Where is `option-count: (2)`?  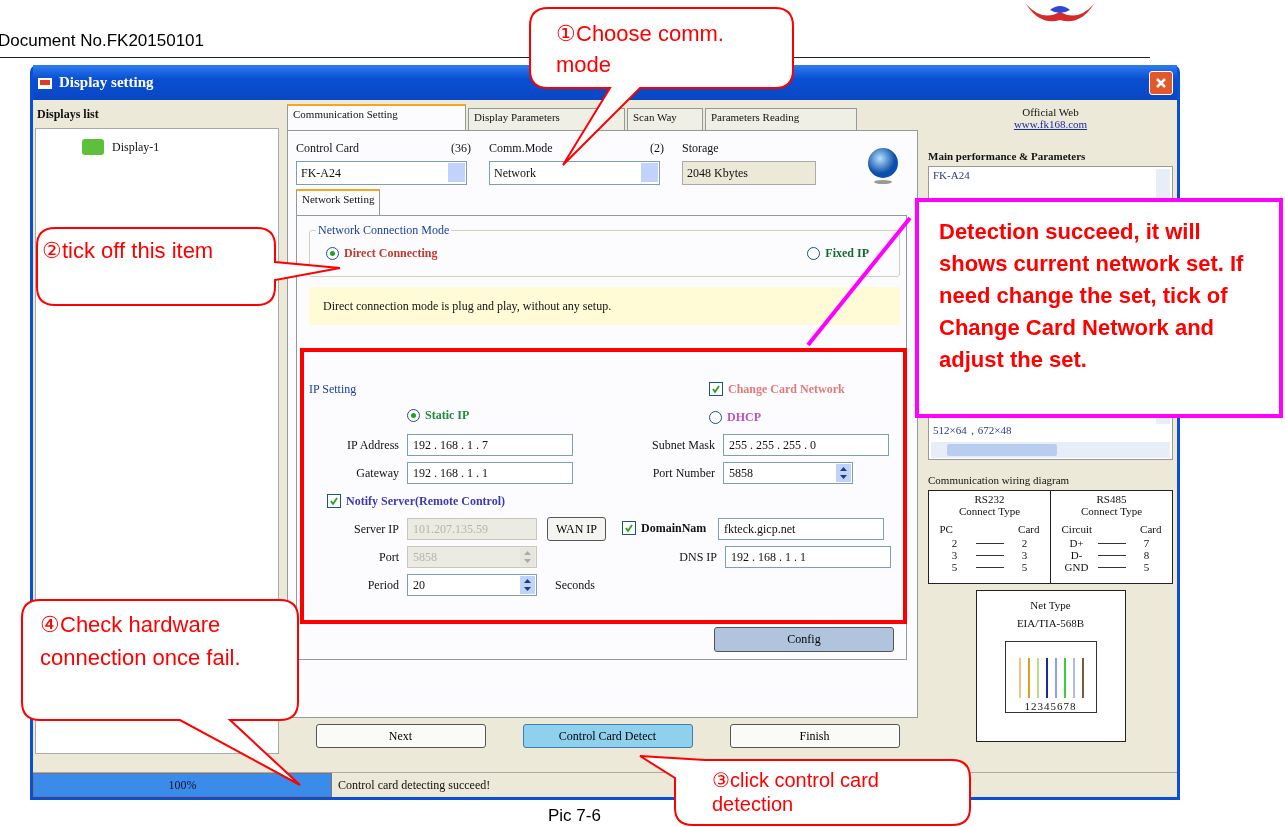 option-count: (2) is located at coordinates (657, 148).